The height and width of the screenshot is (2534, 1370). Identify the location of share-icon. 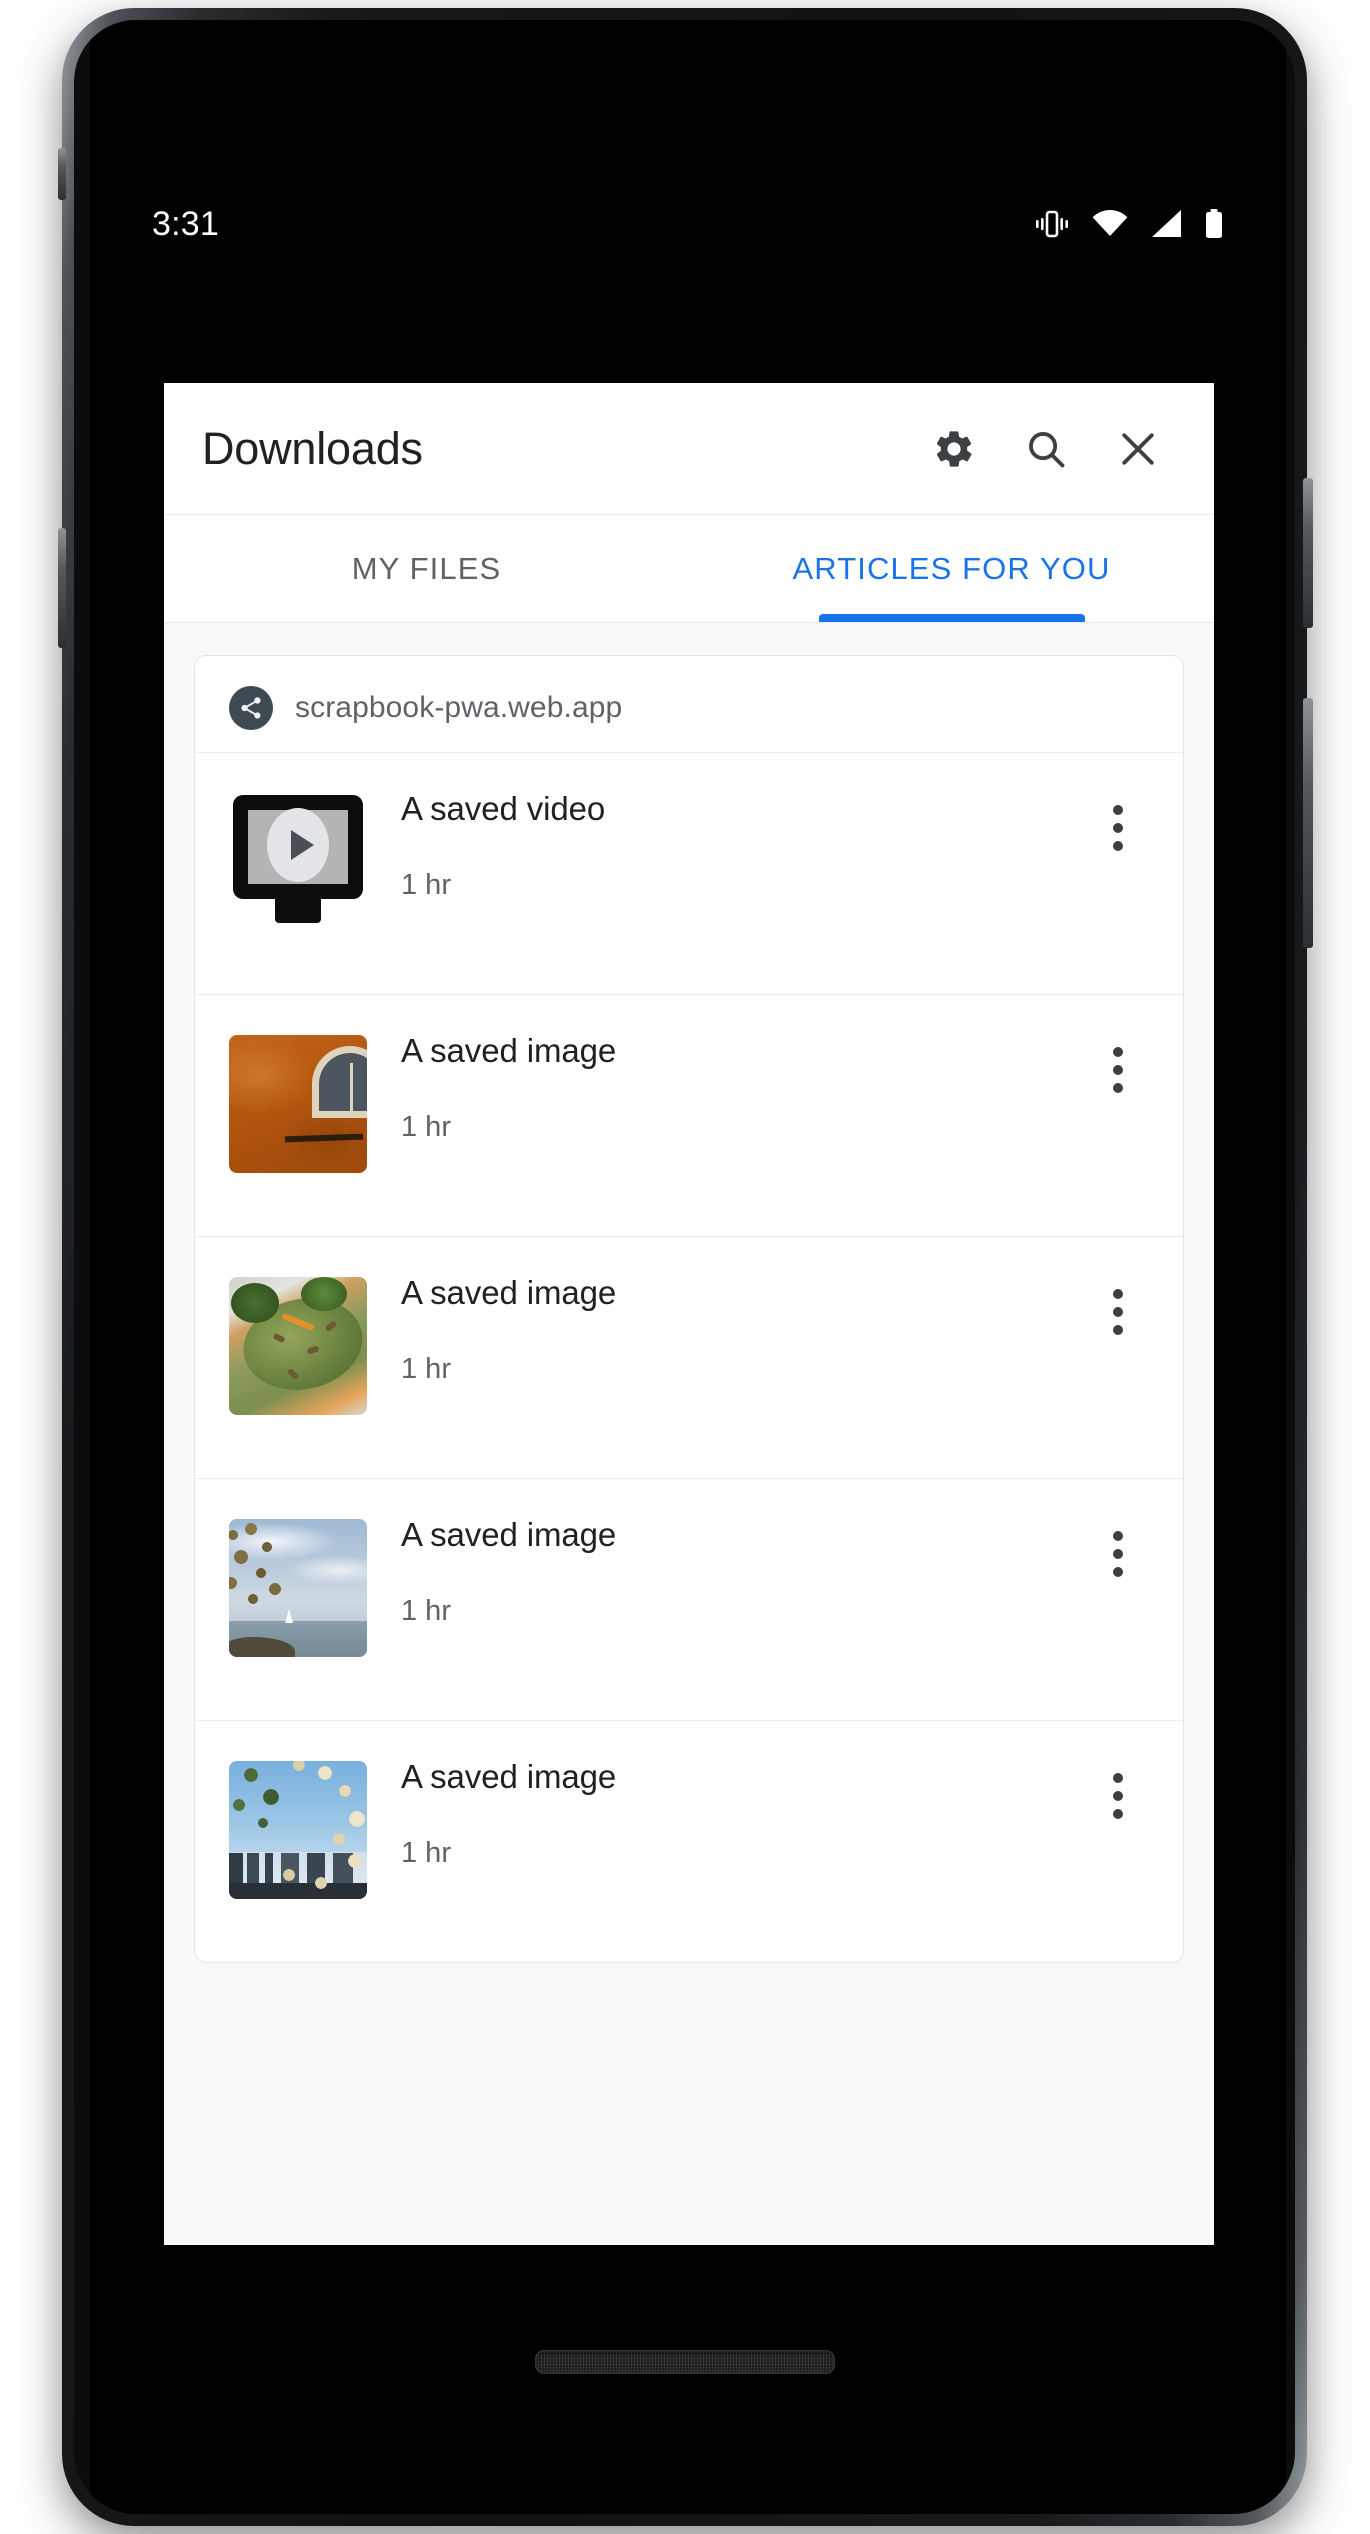
(251, 708).